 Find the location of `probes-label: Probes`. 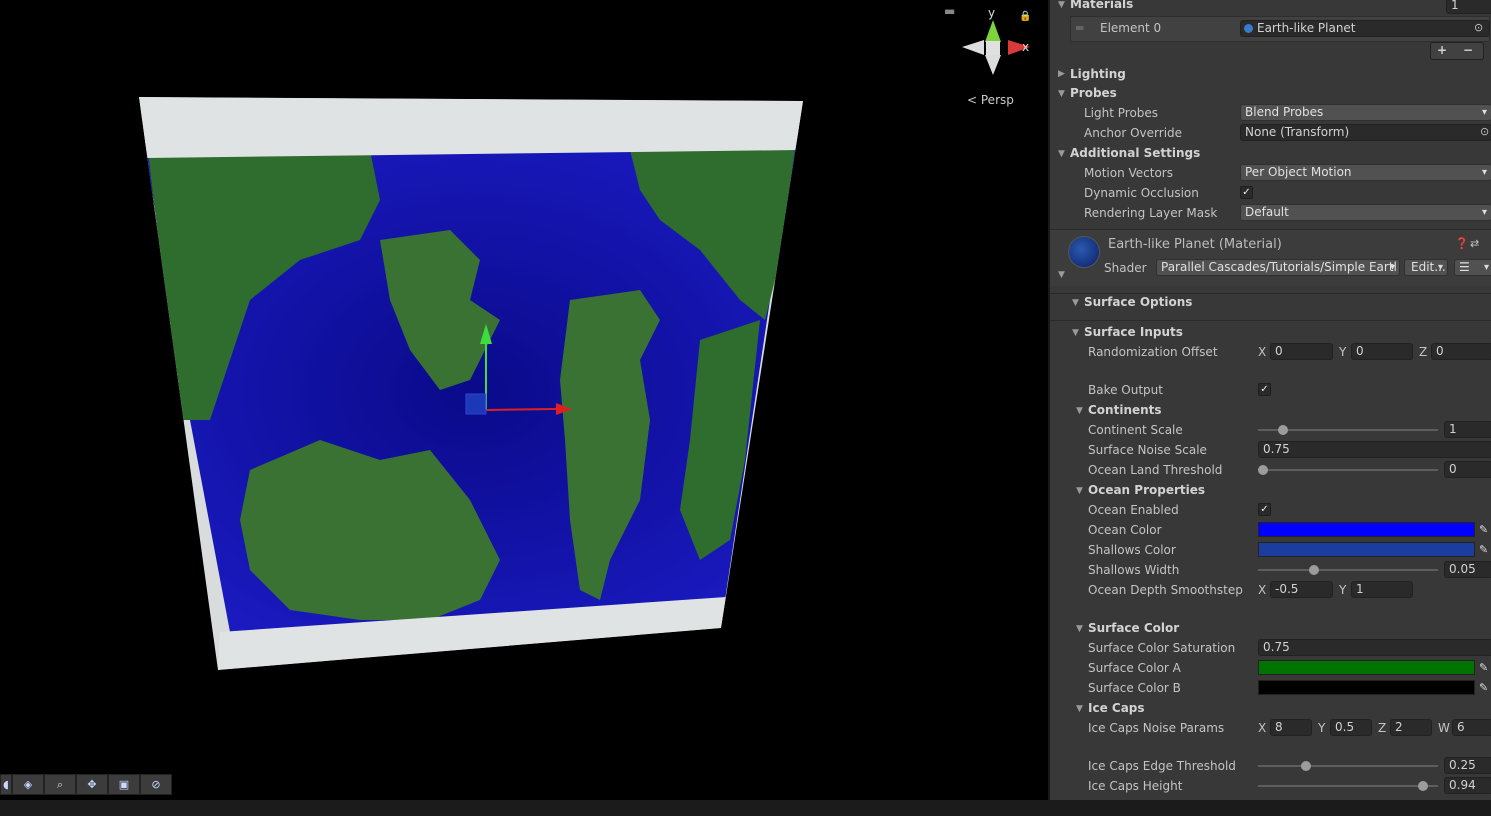

probes-label: Probes is located at coordinates (1093, 93).